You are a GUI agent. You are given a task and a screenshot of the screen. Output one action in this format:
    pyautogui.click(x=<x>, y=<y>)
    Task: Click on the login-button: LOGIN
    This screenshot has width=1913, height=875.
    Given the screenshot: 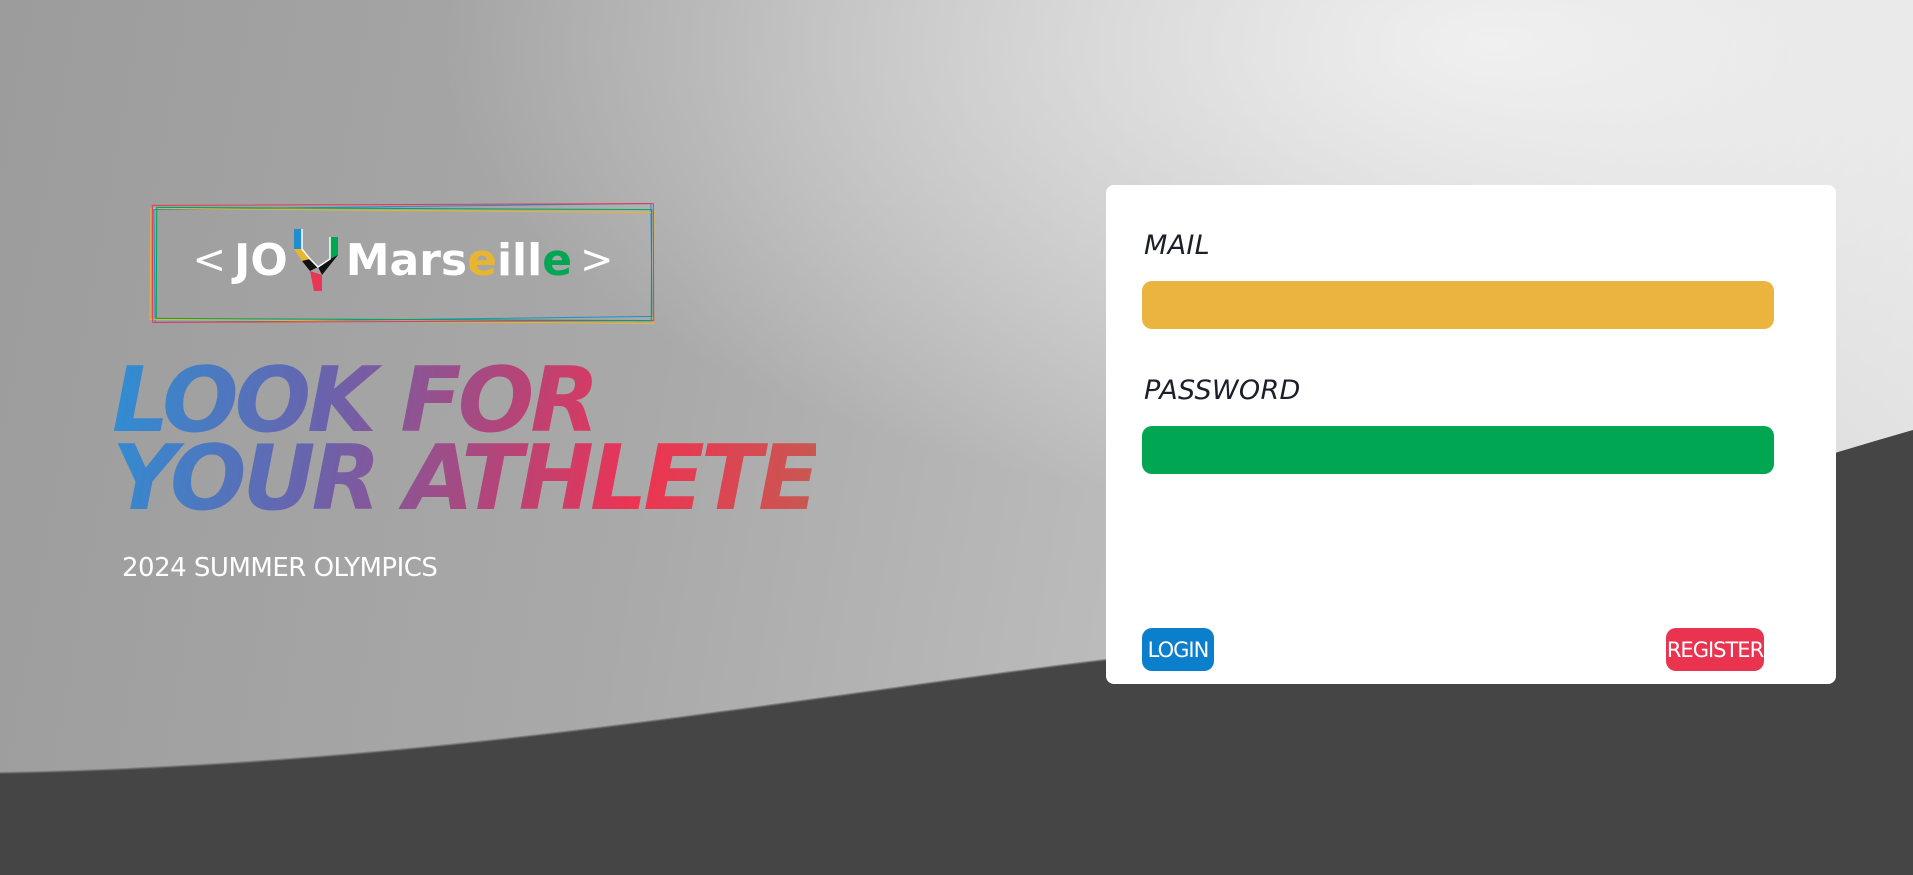 What is the action you would take?
    pyautogui.click(x=1178, y=649)
    